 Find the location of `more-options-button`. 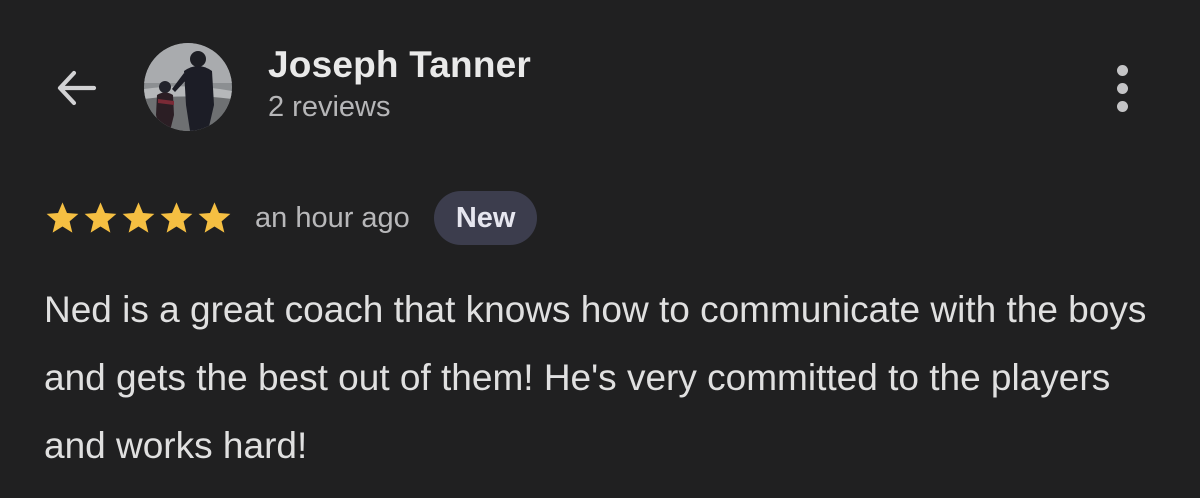

more-options-button is located at coordinates (1122, 88).